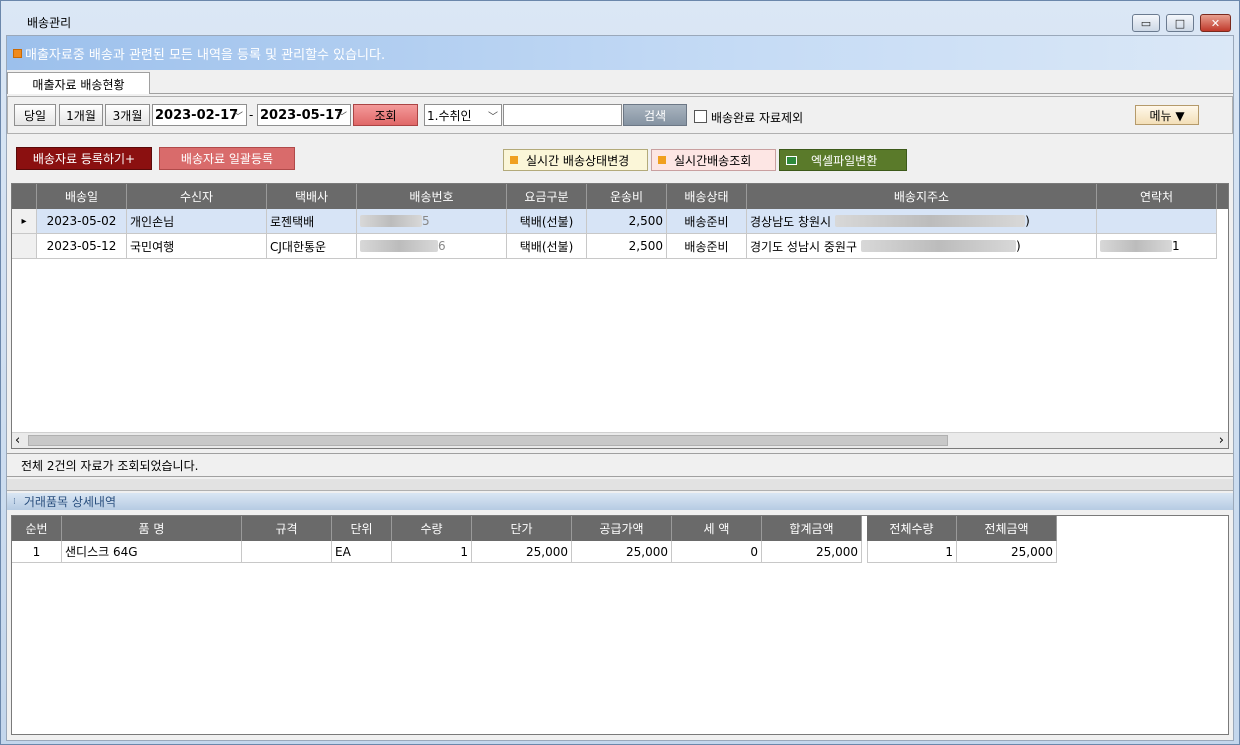 The image size is (1240, 745). What do you see at coordinates (37, 528) in the screenshot?
I see `col-header: 순번` at bounding box center [37, 528].